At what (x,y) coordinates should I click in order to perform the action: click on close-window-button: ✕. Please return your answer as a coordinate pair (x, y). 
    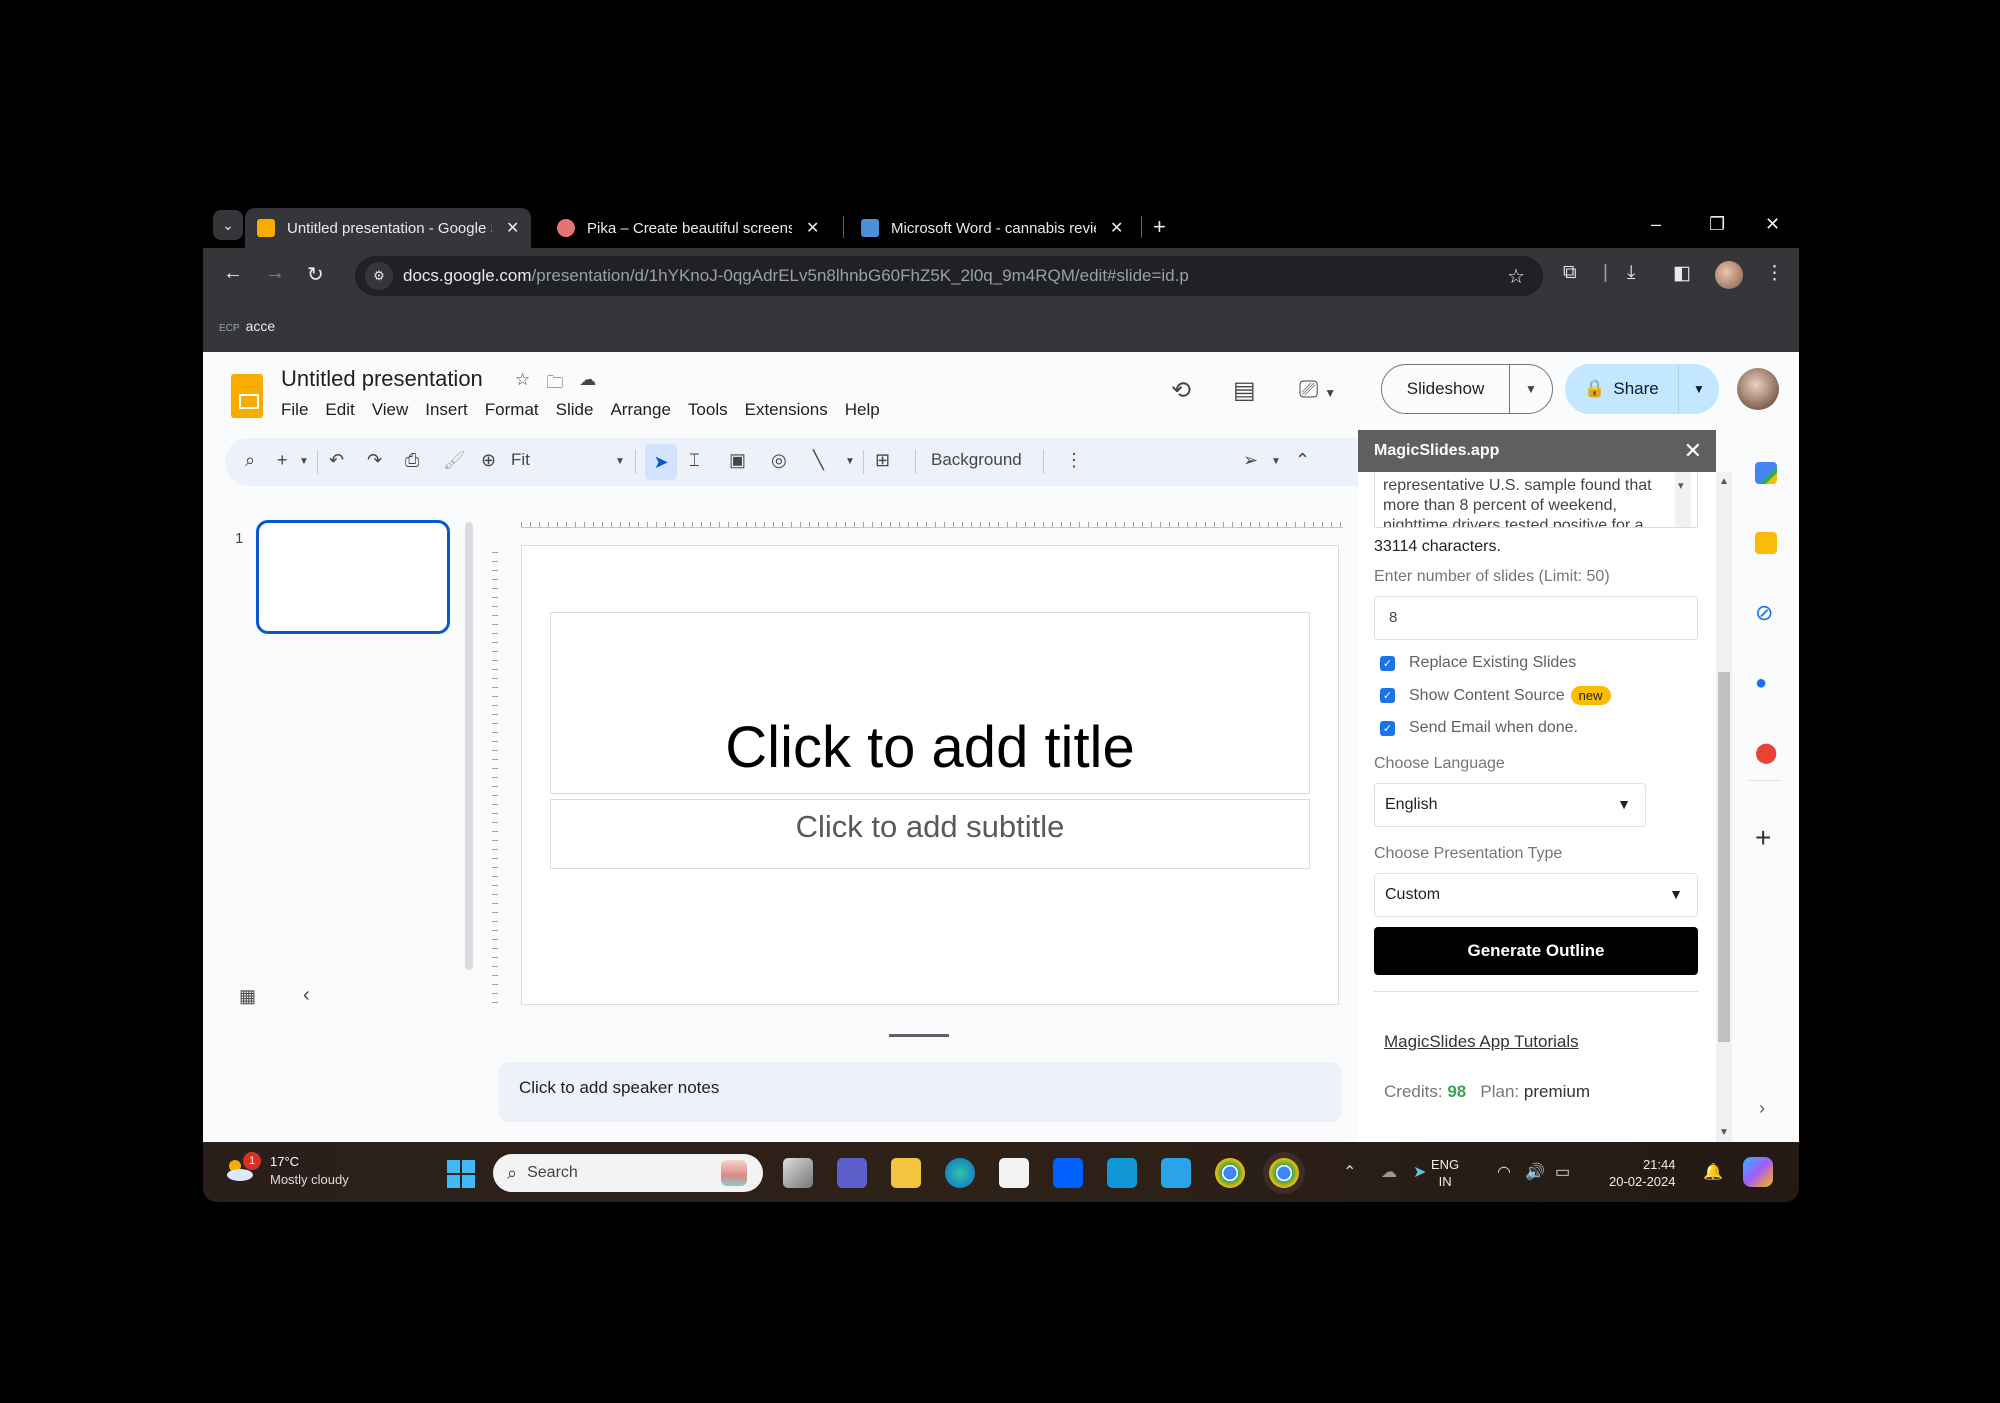
    Looking at the image, I should click on (1772, 224).